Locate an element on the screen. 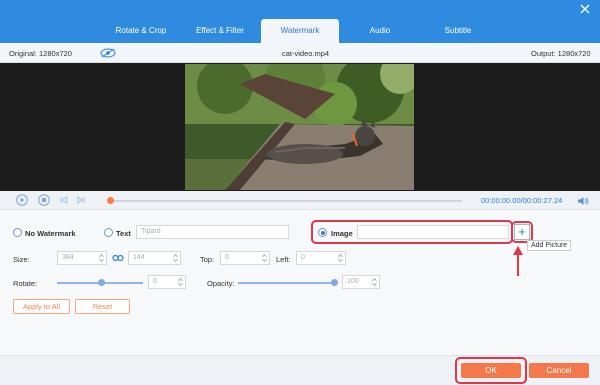  size-label: Size: is located at coordinates (21, 259).